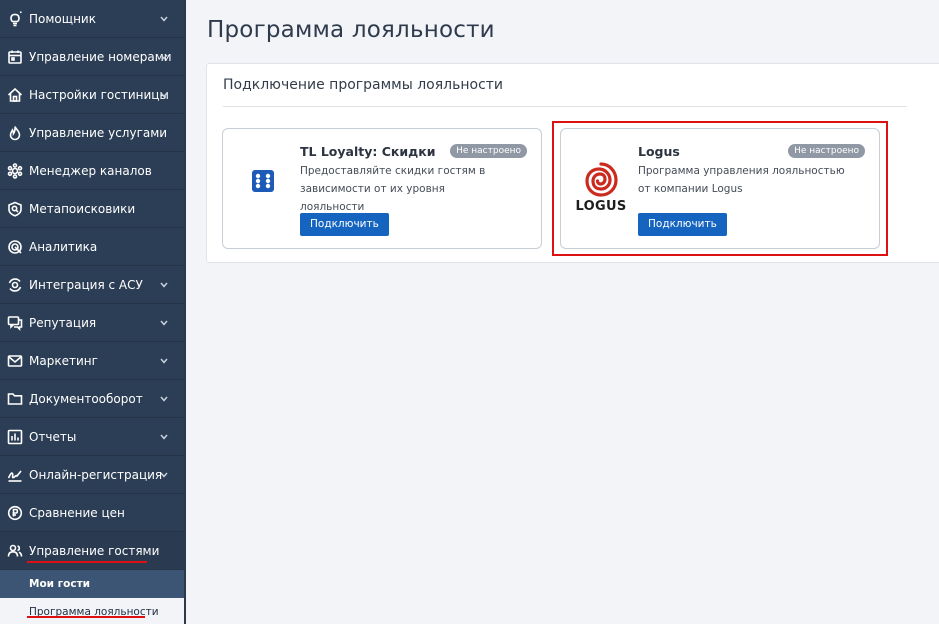 The image size is (939, 624). What do you see at coordinates (93, 611) in the screenshot?
I see `sidebar-subitem-loyalty-program: Программа лояльности` at bounding box center [93, 611].